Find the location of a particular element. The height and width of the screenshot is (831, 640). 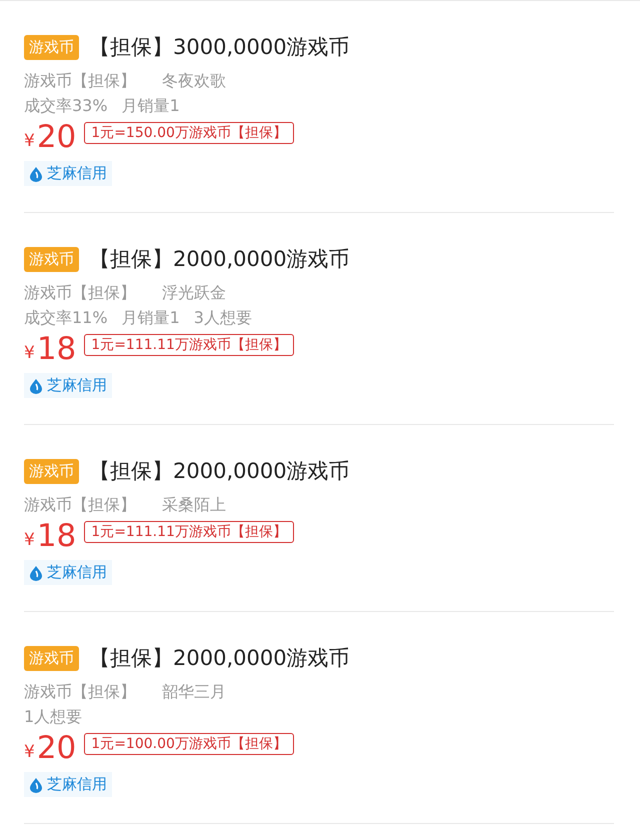

seller-name: 浮光跃金 is located at coordinates (194, 293).